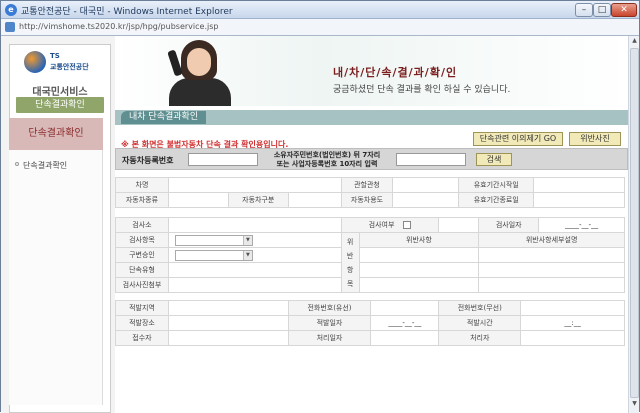 The width and height of the screenshot is (640, 413). I want to click on chevron-down-icon: ▼, so click(247, 240).